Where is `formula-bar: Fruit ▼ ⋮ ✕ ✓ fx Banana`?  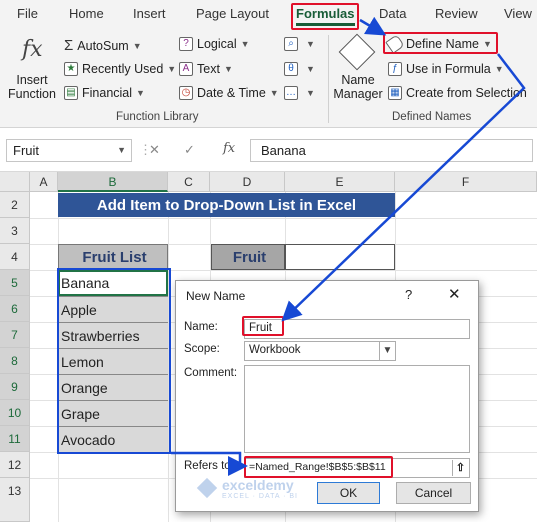 formula-bar: Fruit ▼ ⋮ ✕ ✓ fx Banana is located at coordinates (268, 150).